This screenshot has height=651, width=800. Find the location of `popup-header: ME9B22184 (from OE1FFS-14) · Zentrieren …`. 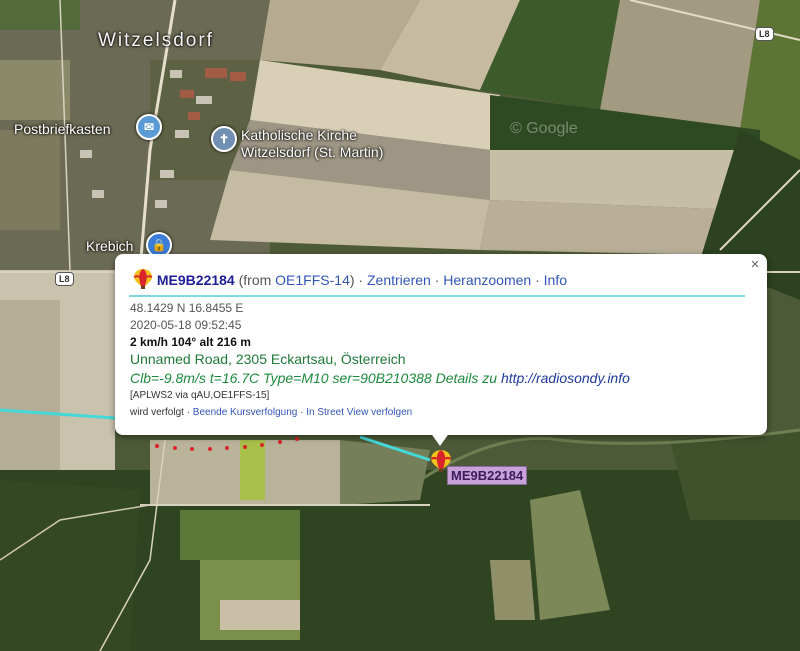

popup-header: ME9B22184 (from OE1FFS-14) · Zentrieren … is located at coordinates (350, 279).